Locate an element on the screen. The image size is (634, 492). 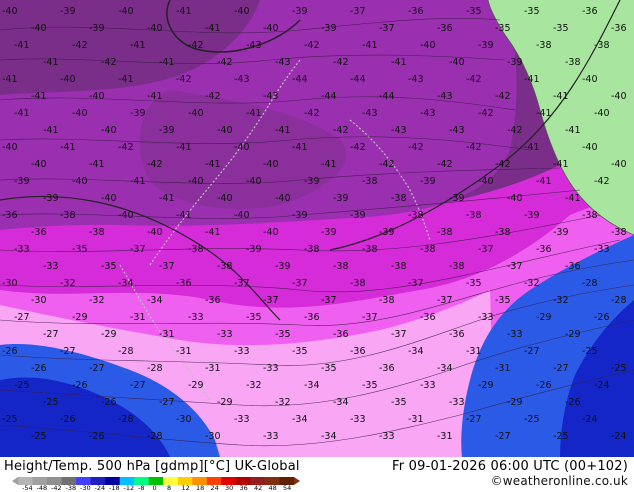
contour-value-label: -30 is located at coordinates (213, 436).